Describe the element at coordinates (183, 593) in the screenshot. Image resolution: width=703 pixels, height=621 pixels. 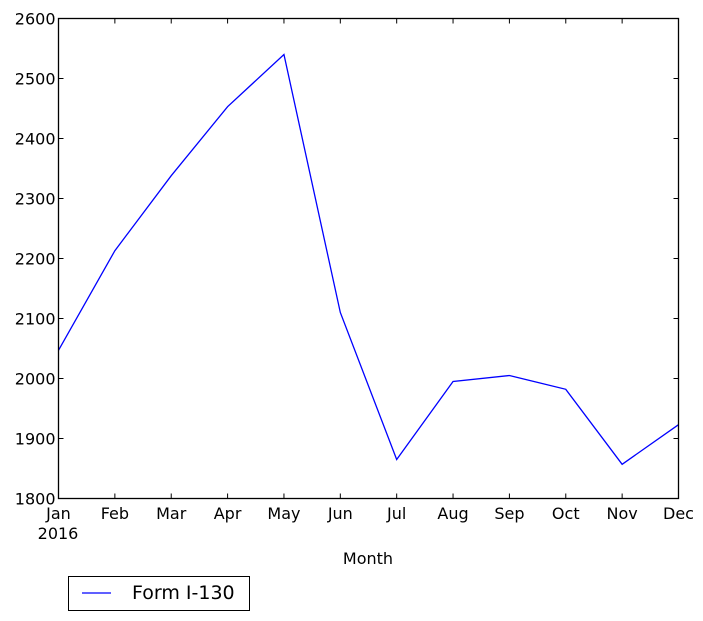
I see `legend-label: Form I-130` at that location.